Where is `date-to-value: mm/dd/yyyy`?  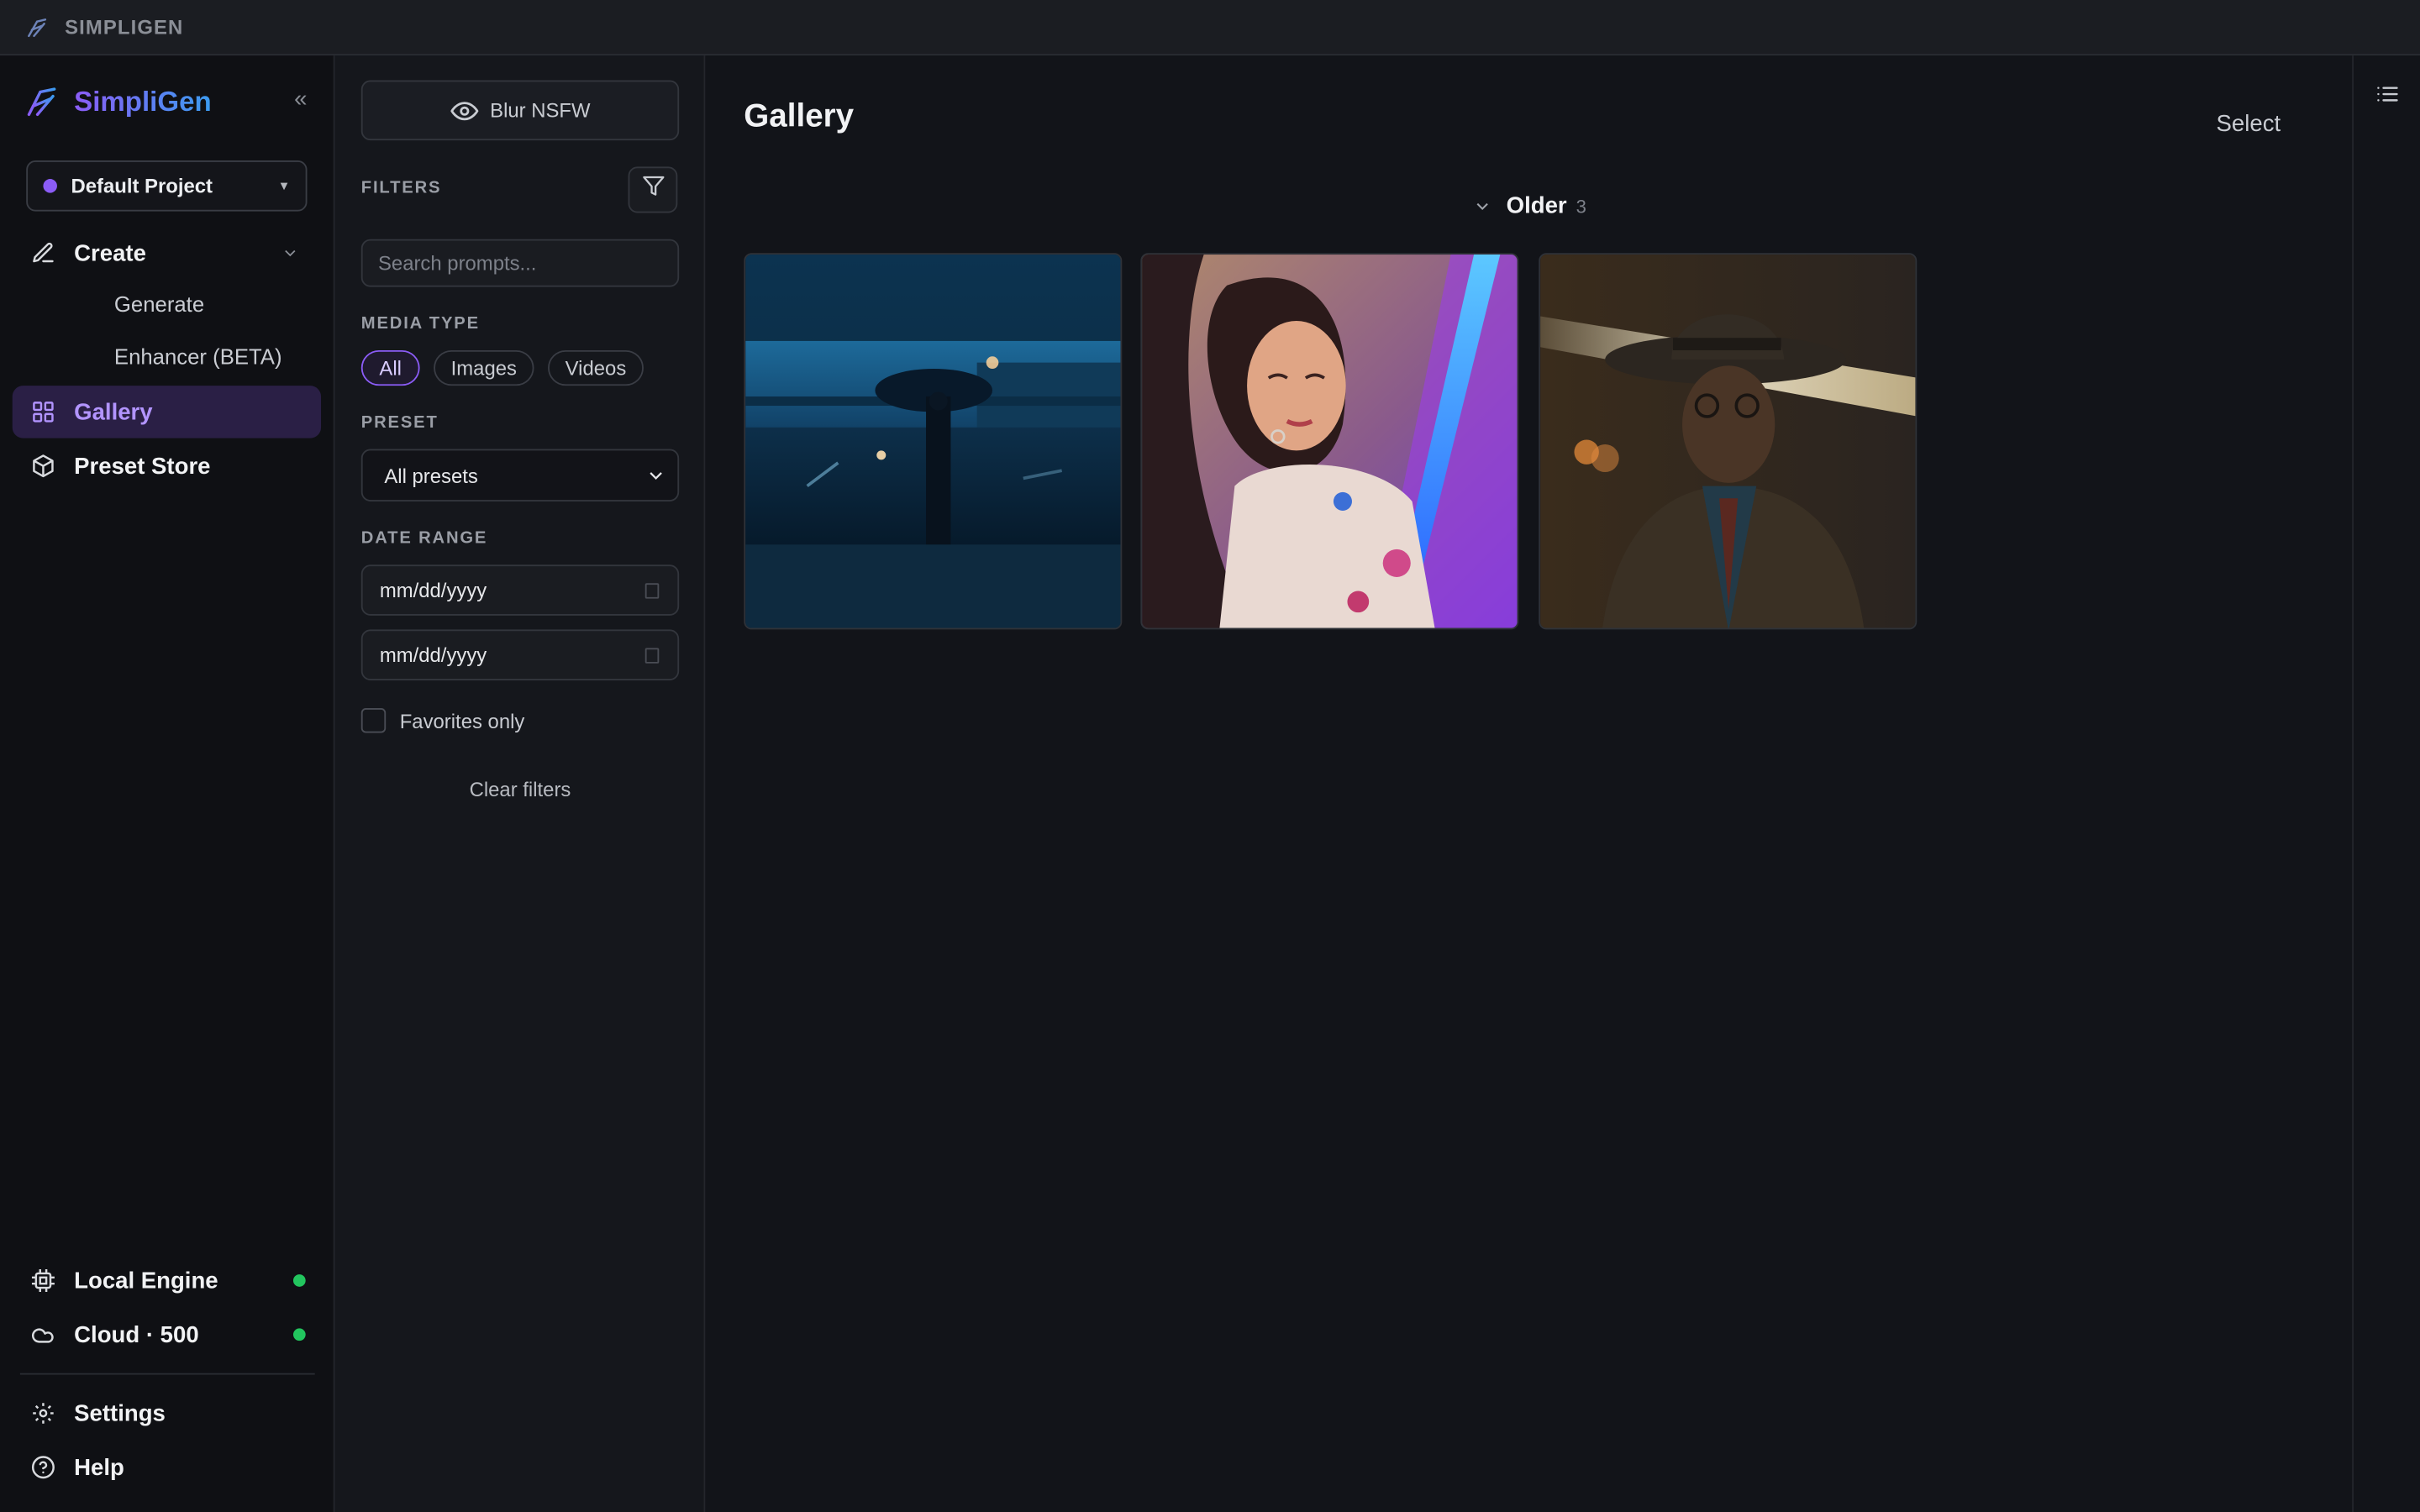
date-to-value: mm/dd/yyyy is located at coordinates (433, 655).